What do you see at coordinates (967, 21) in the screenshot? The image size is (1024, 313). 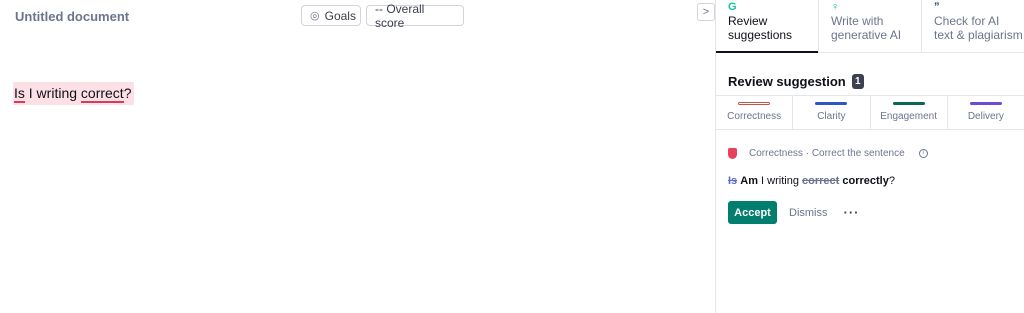 I see `tab-label-line1: Check for AI` at bounding box center [967, 21].